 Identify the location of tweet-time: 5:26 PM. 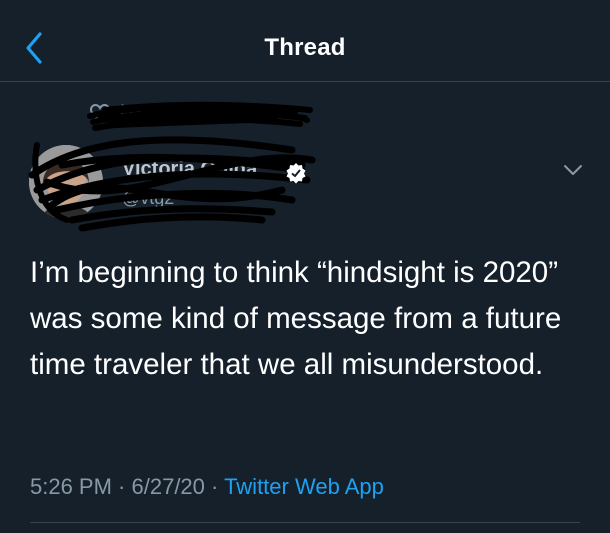
(71, 486).